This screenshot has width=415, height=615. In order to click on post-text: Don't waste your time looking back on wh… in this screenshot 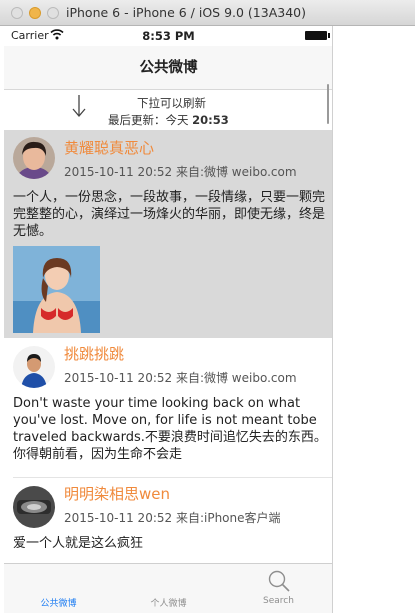, I will do `click(170, 429)`.